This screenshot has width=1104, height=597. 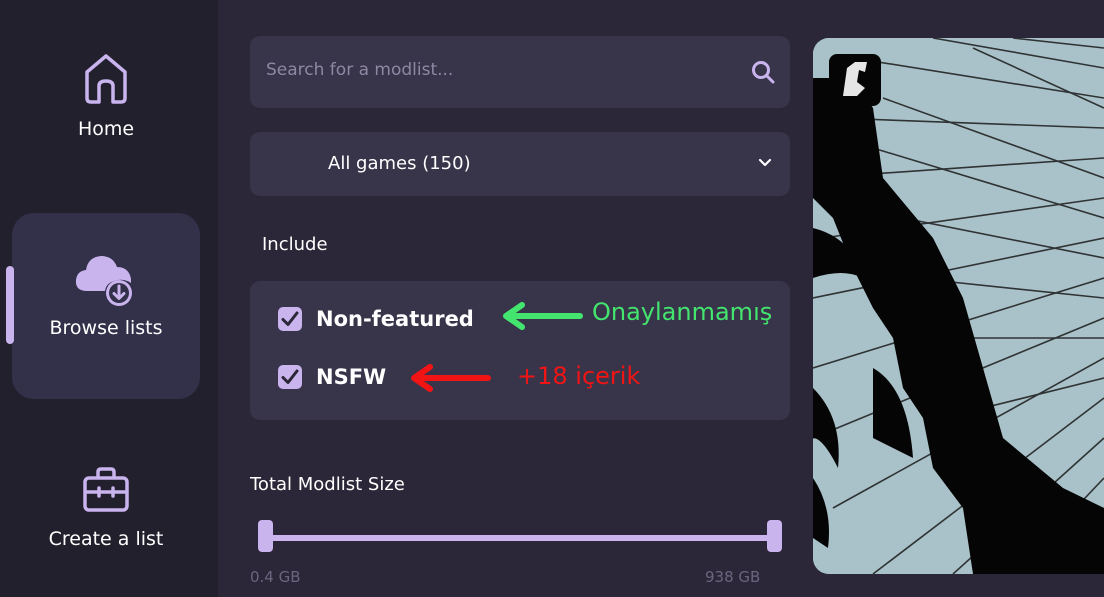 I want to click on cloud-download-icon, so click(x=103, y=281).